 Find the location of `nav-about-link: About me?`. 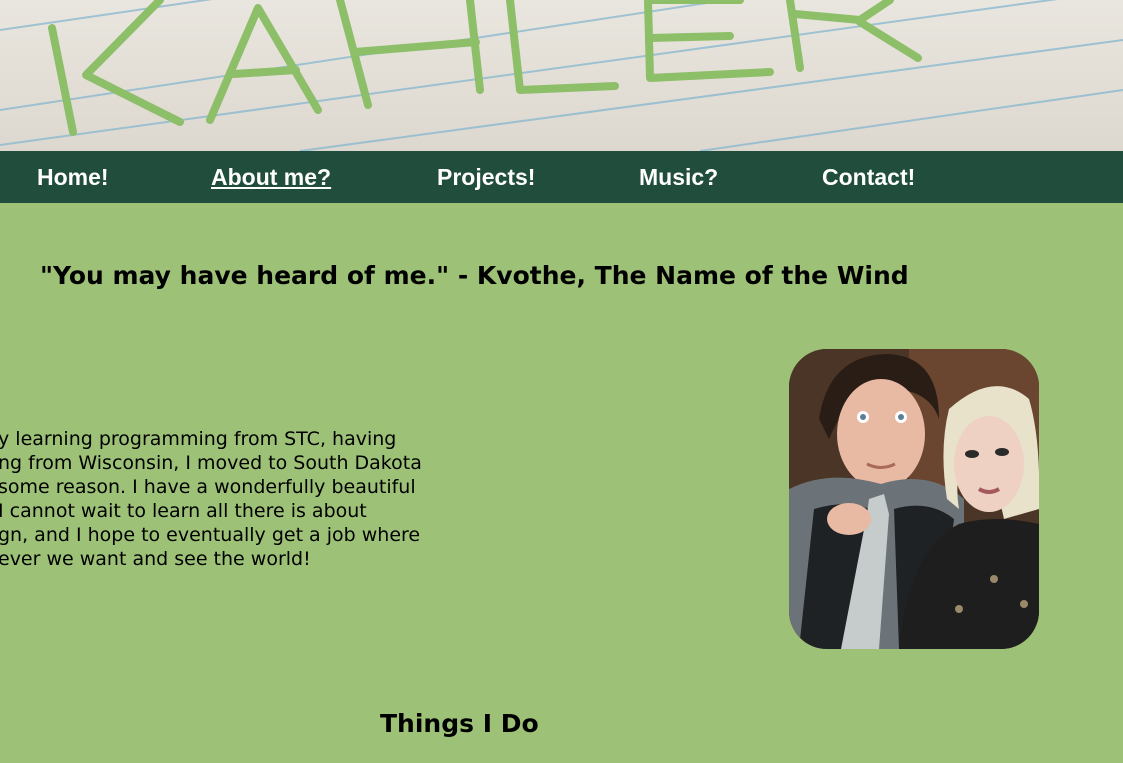

nav-about-link: About me? is located at coordinates (271, 177).